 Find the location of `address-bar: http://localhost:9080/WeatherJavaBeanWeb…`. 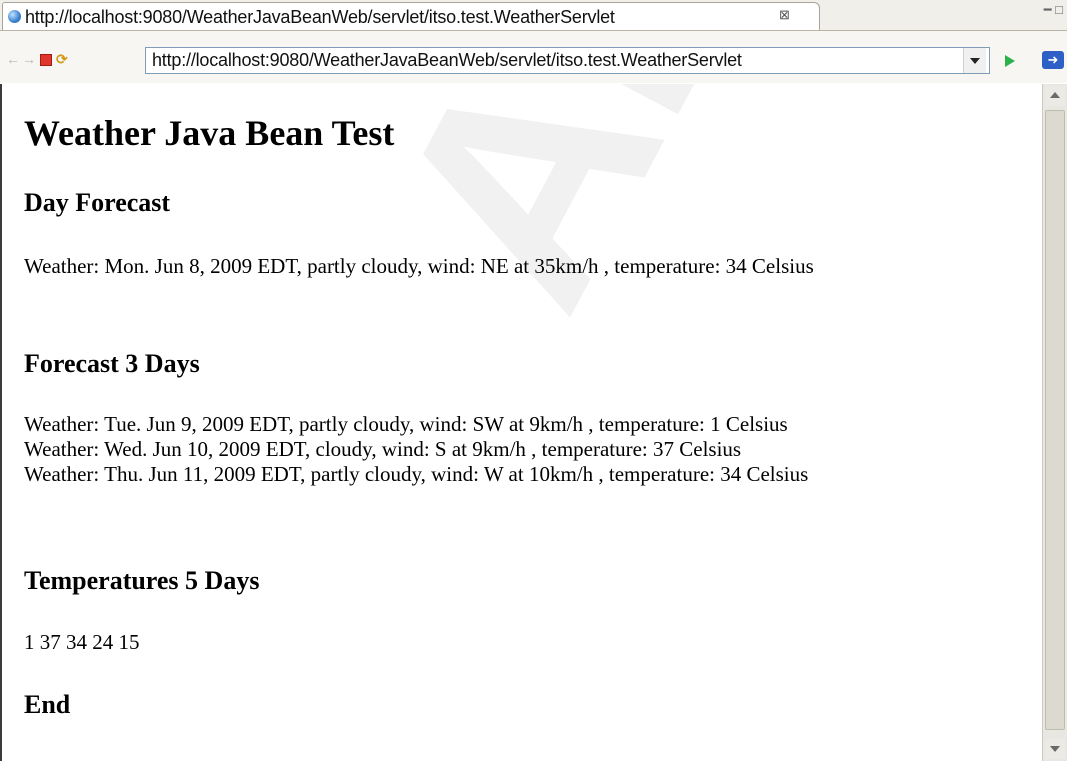

address-bar: http://localhost:9080/WeatherJavaBeanWeb… is located at coordinates (567, 60).